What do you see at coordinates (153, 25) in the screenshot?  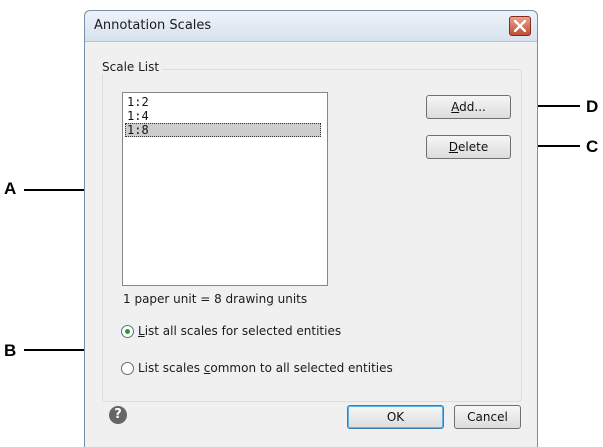 I see `dialog-title: Annotation Scales` at bounding box center [153, 25].